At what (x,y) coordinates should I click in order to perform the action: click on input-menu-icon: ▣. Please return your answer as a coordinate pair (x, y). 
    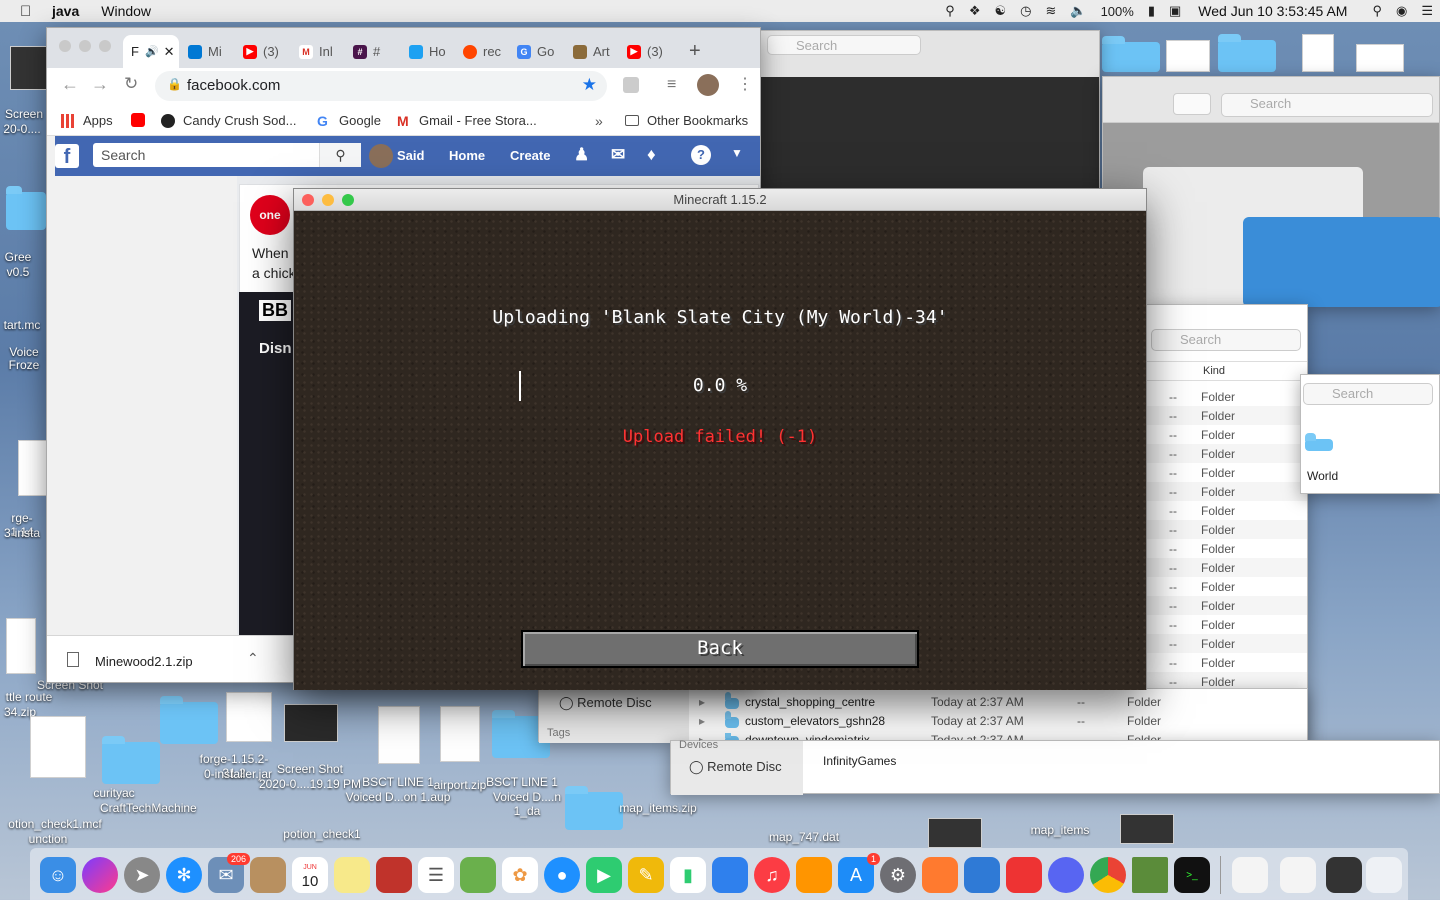
    Looking at the image, I should click on (1175, 11).